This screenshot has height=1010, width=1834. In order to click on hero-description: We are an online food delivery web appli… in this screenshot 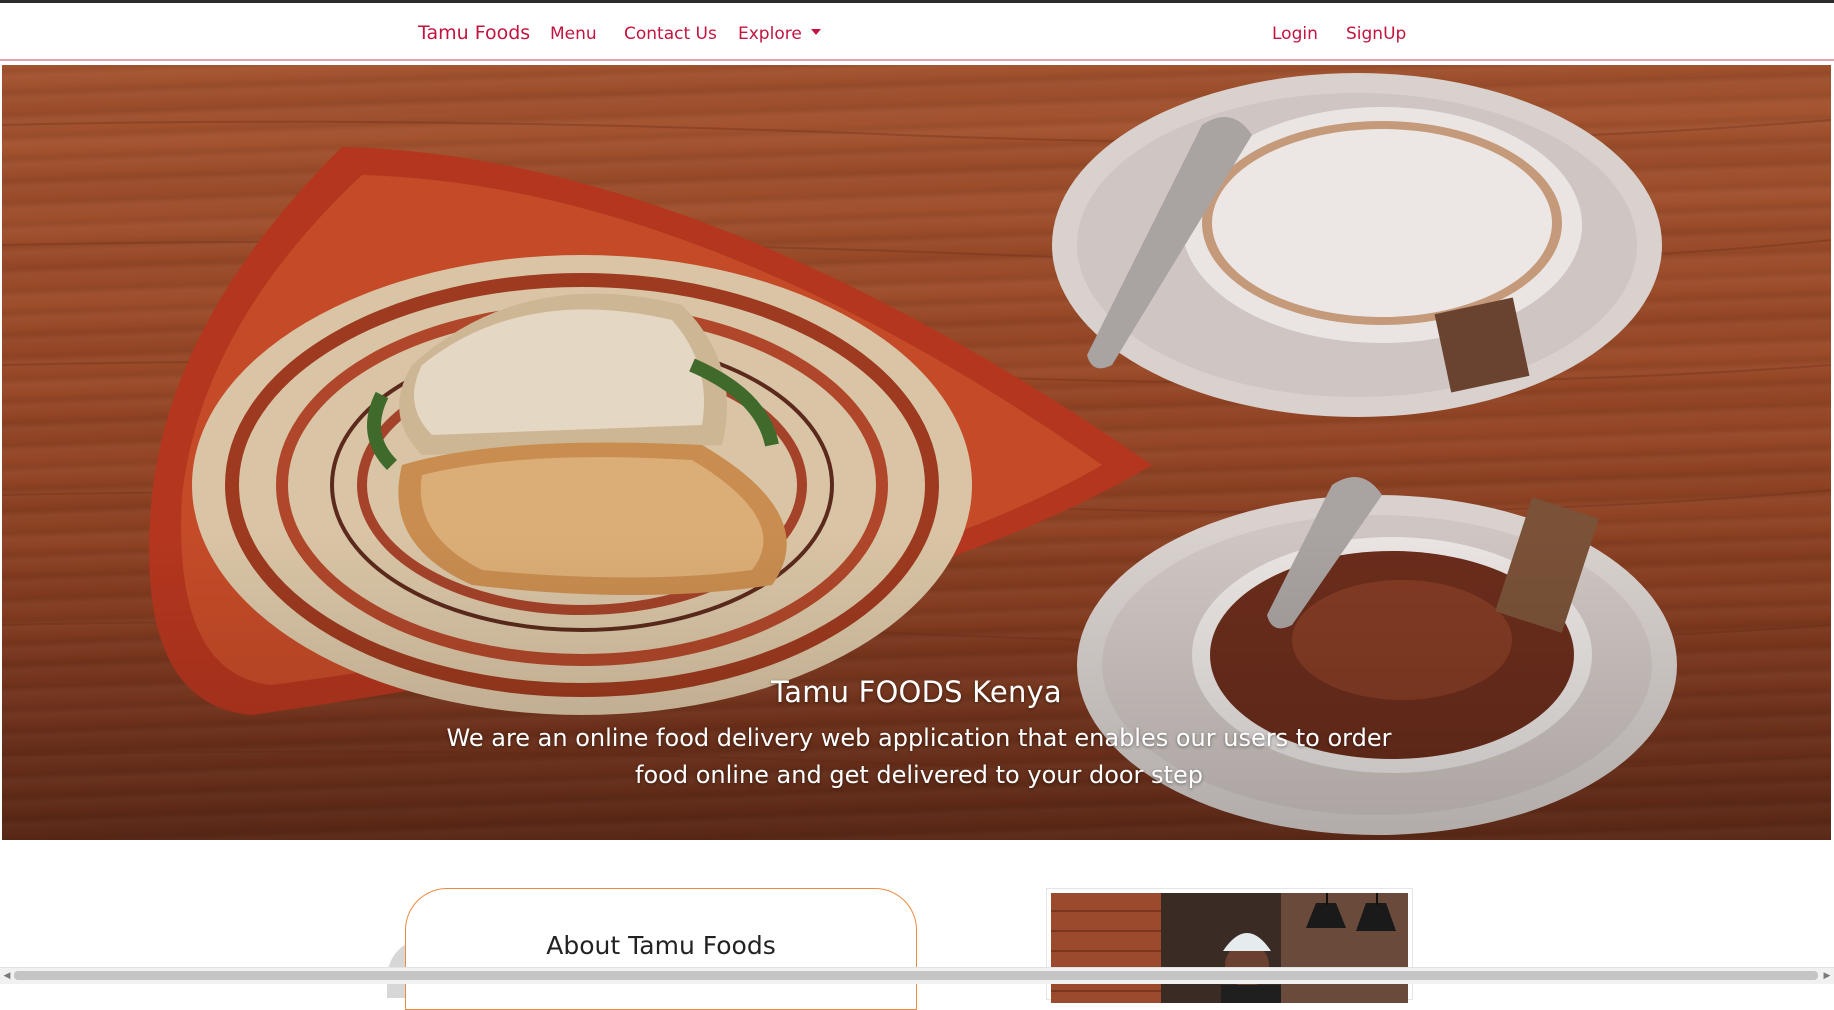, I will do `click(919, 756)`.